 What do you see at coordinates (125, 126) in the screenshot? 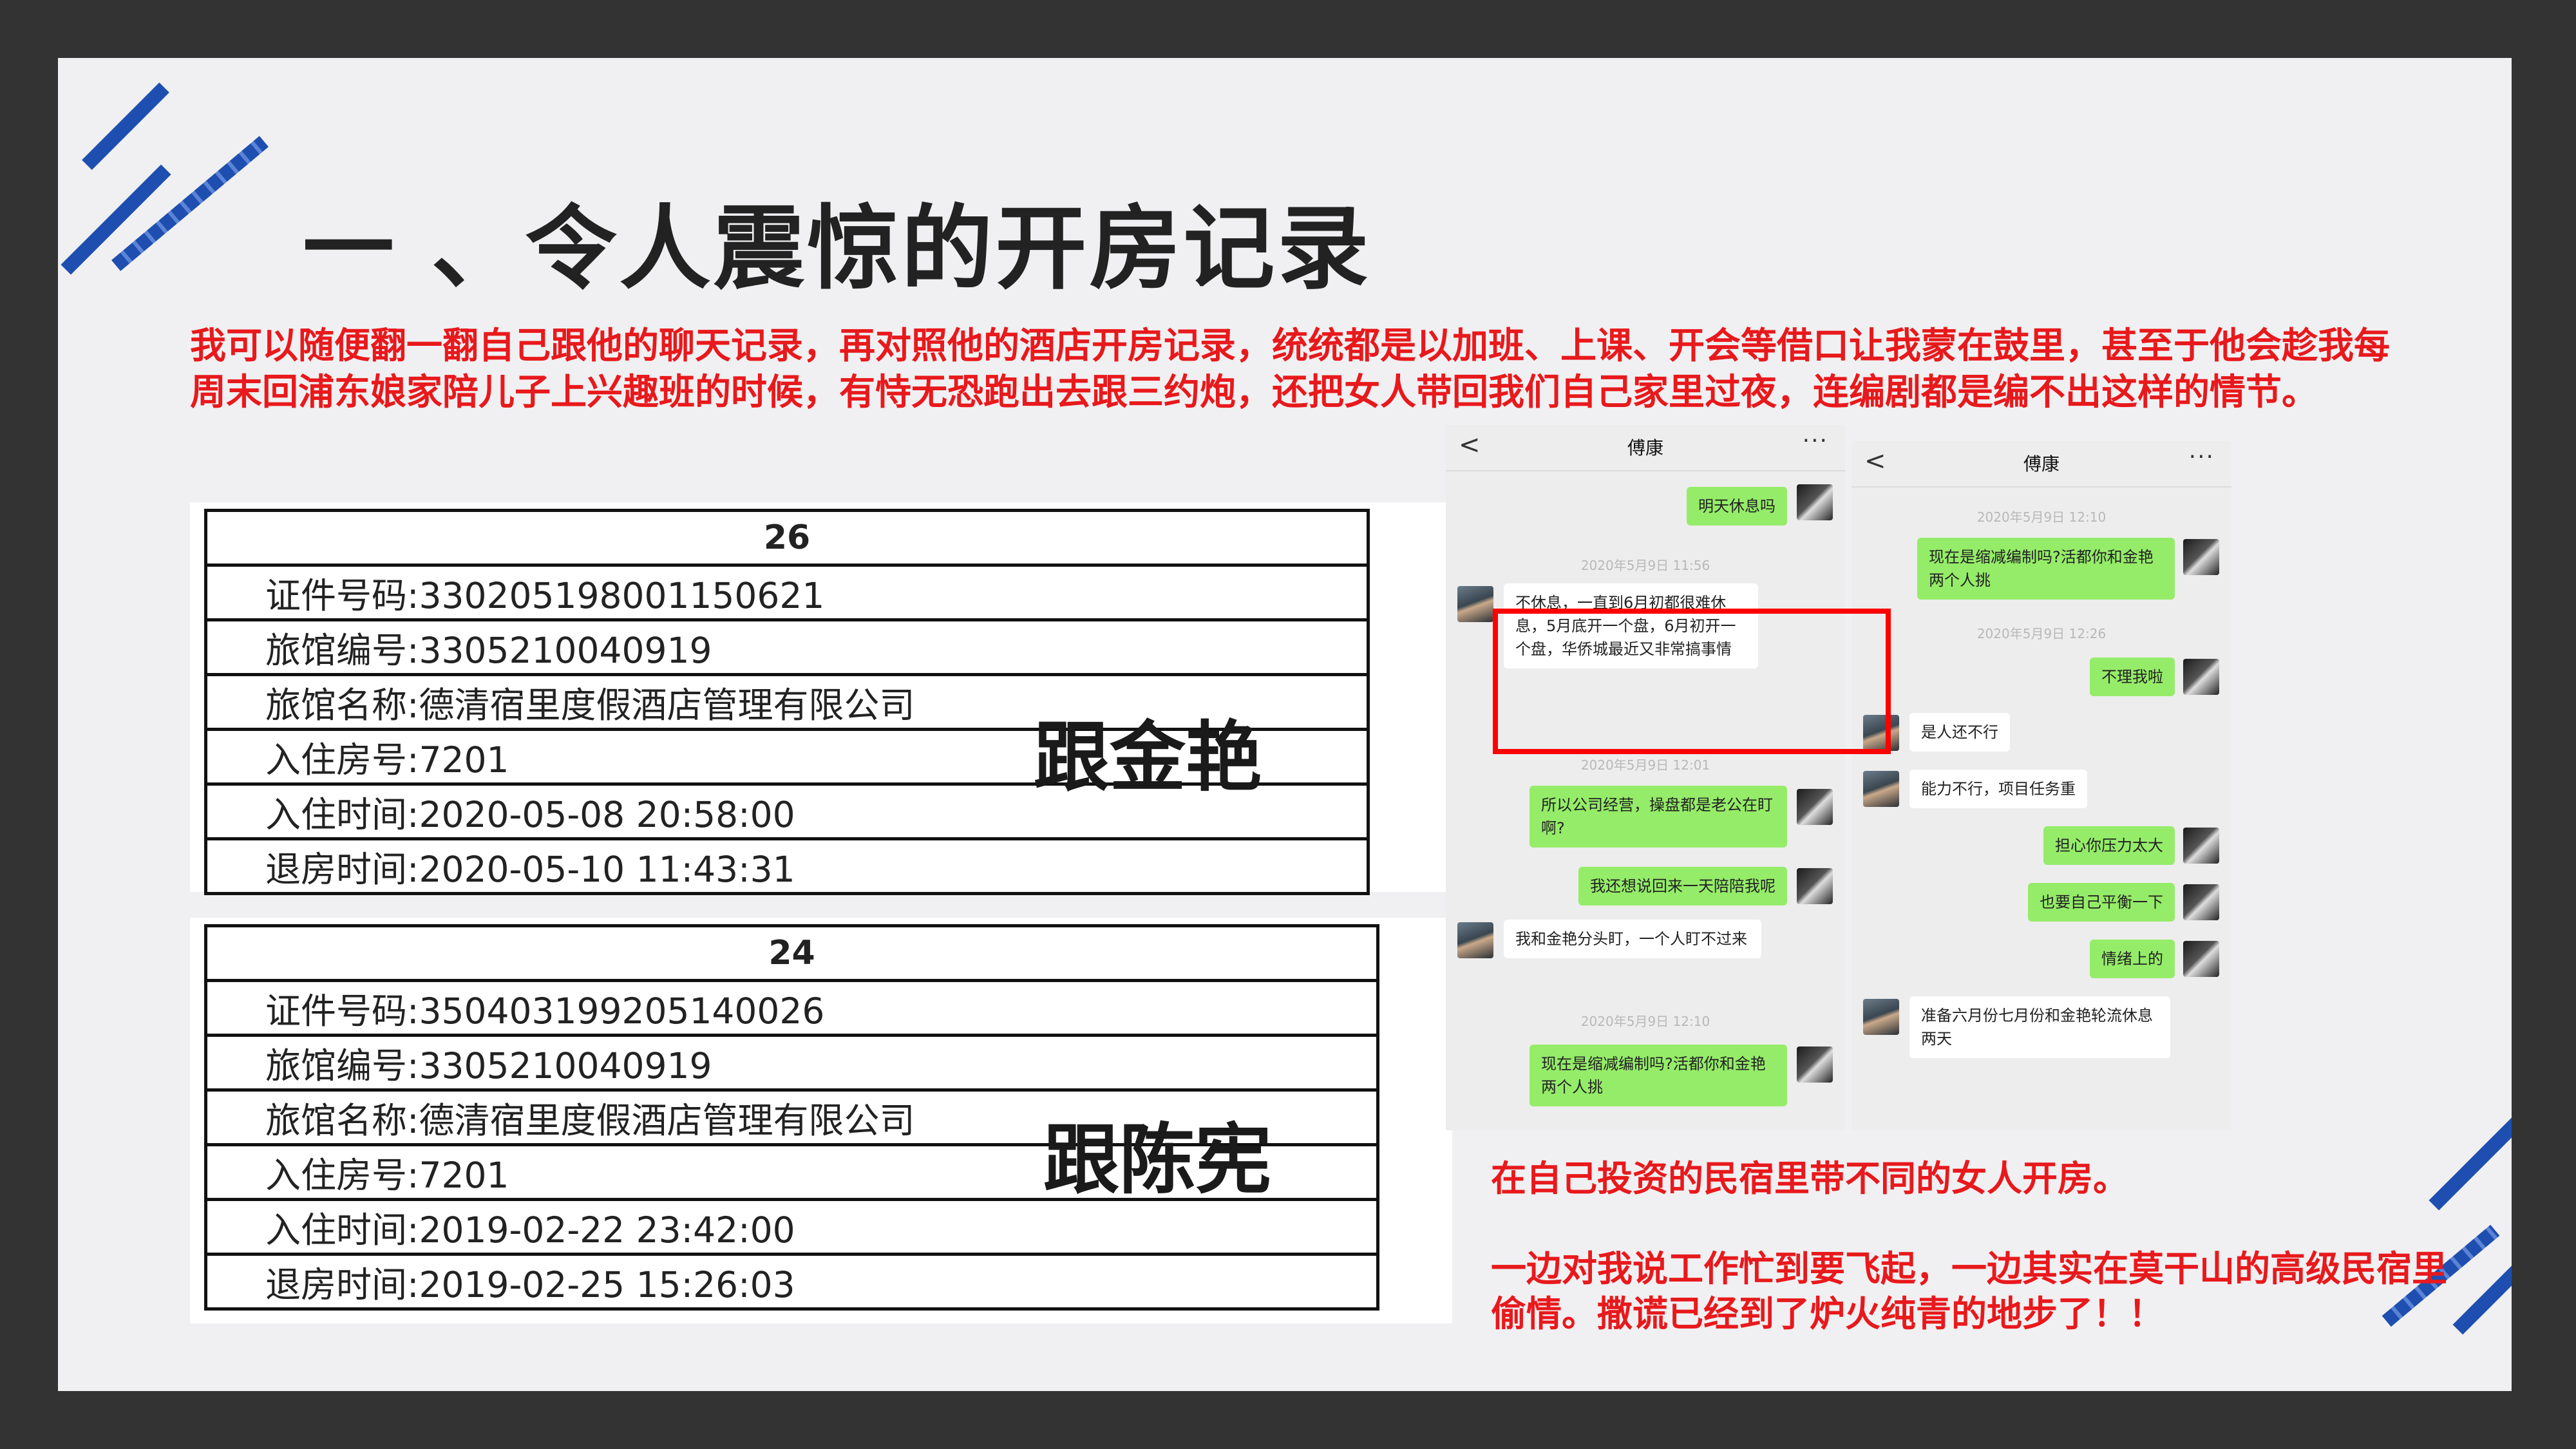
I see `decor-stripe` at bounding box center [125, 126].